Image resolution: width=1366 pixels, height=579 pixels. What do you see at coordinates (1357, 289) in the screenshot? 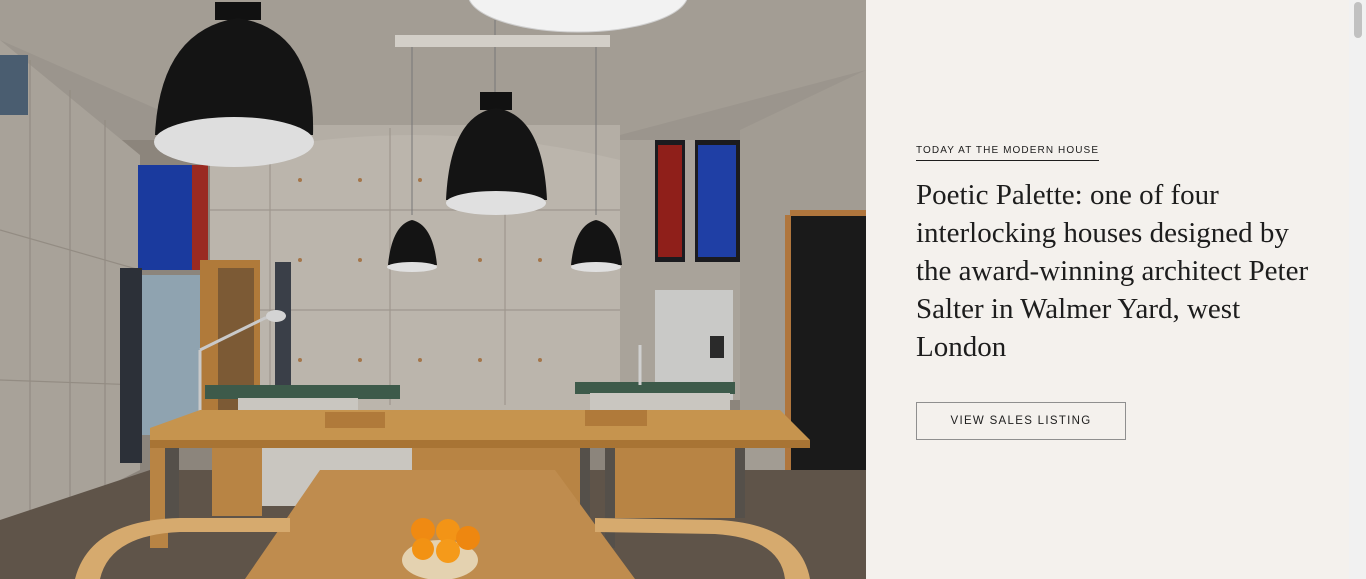
I see `page-scrollbar` at bounding box center [1357, 289].